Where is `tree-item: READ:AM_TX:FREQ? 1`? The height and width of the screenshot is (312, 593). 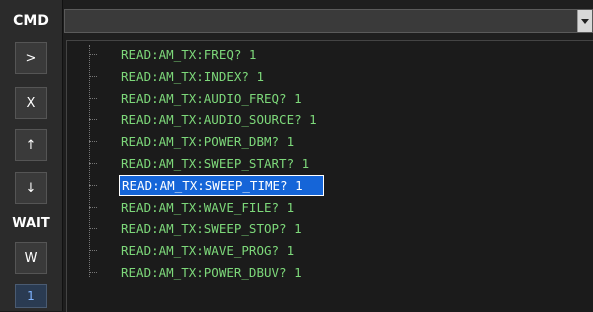 tree-item: READ:AM_TX:FREQ? 1 is located at coordinates (279, 54).